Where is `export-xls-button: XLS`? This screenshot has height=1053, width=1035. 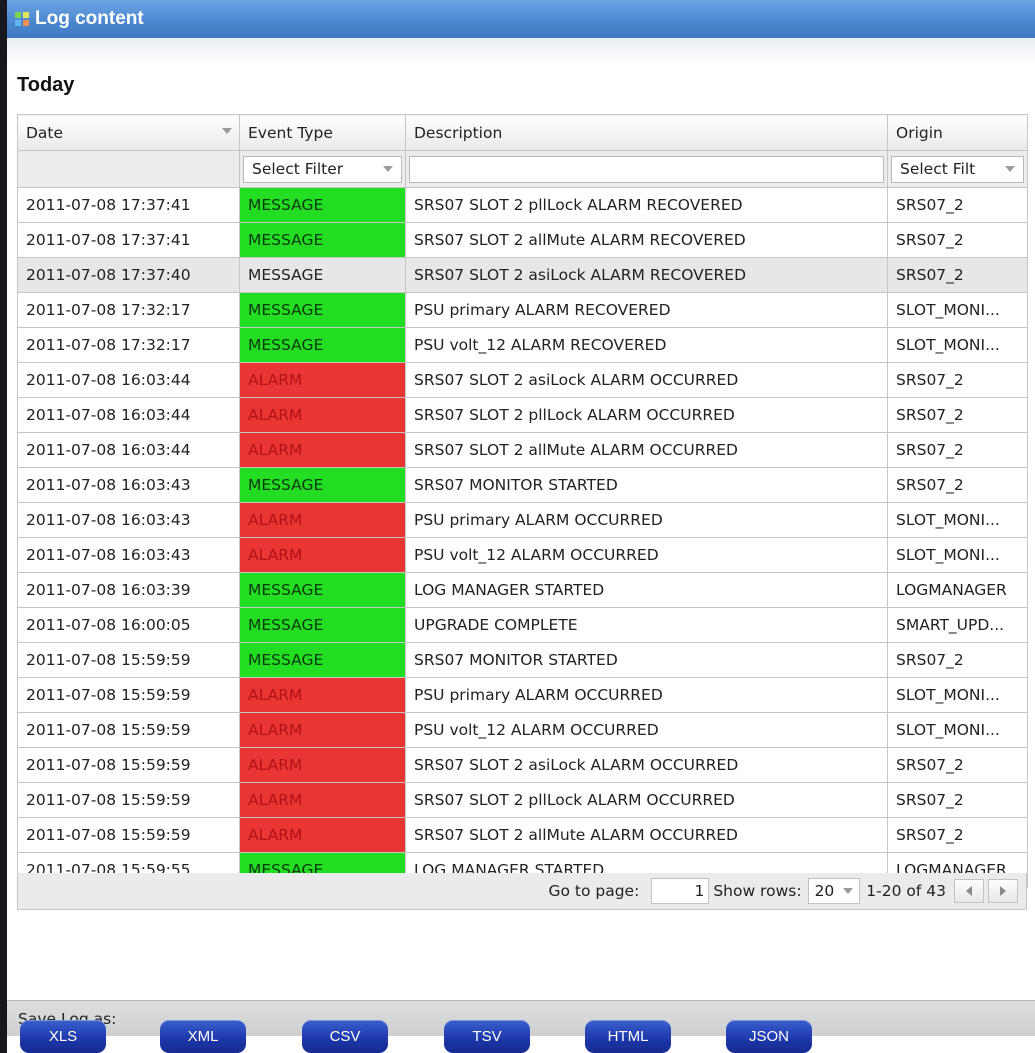 export-xls-button: XLS is located at coordinates (63, 1036).